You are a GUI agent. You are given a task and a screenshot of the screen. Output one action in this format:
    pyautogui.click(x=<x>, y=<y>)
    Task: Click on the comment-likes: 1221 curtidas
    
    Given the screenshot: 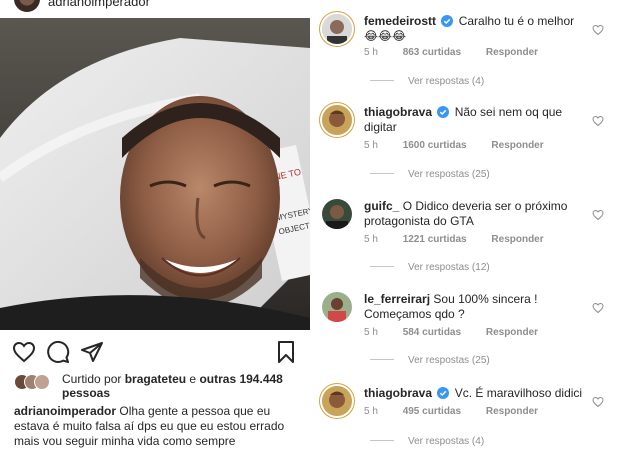 What is the action you would take?
    pyautogui.click(x=435, y=239)
    